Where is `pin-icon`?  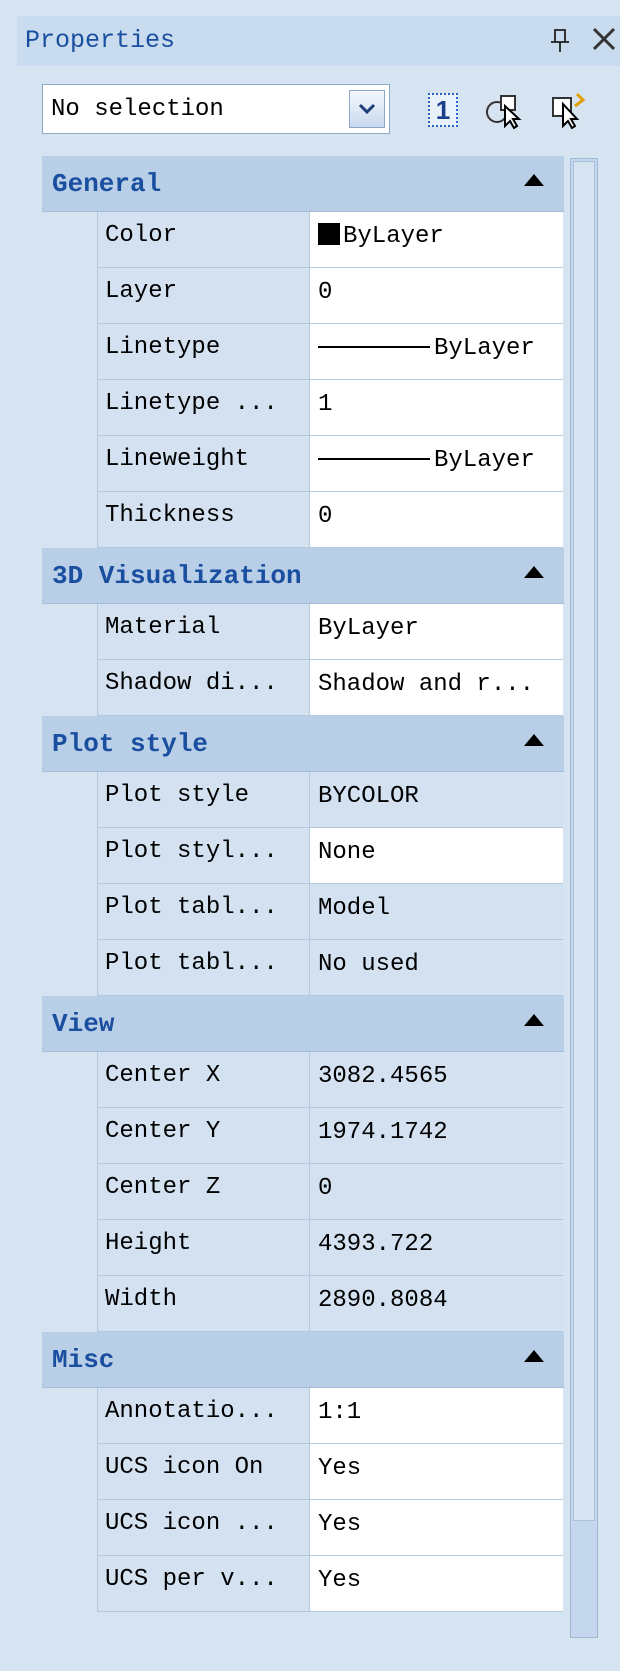 pin-icon is located at coordinates (560, 40).